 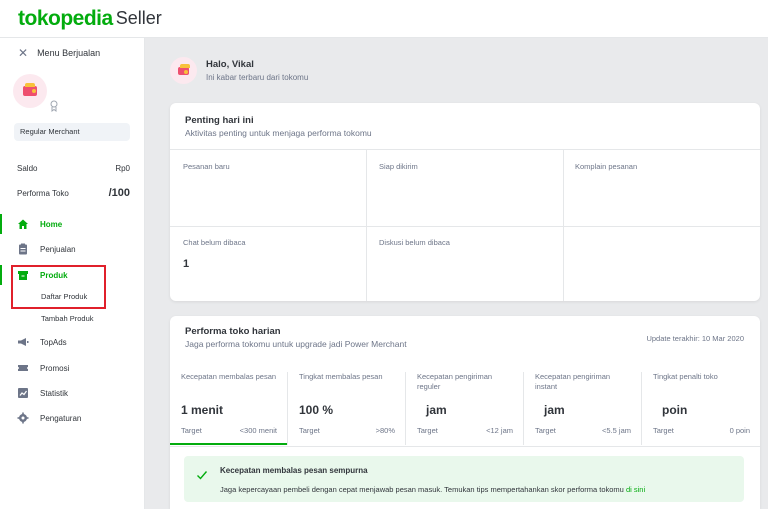 I want to click on saldo-row: Saldo Rp0, so click(x=73, y=168).